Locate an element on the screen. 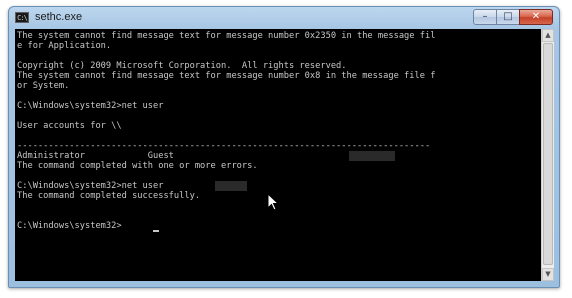 The height and width of the screenshot is (298, 572). scroll-down-arrow-icon: ▼ is located at coordinates (548, 274).